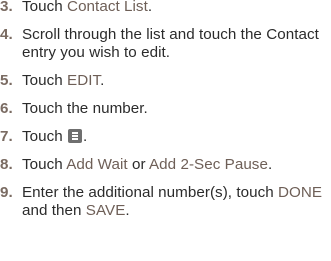 The width and height of the screenshot is (331, 261). I want to click on keyword-contact-list: Contact List, so click(107, 7).